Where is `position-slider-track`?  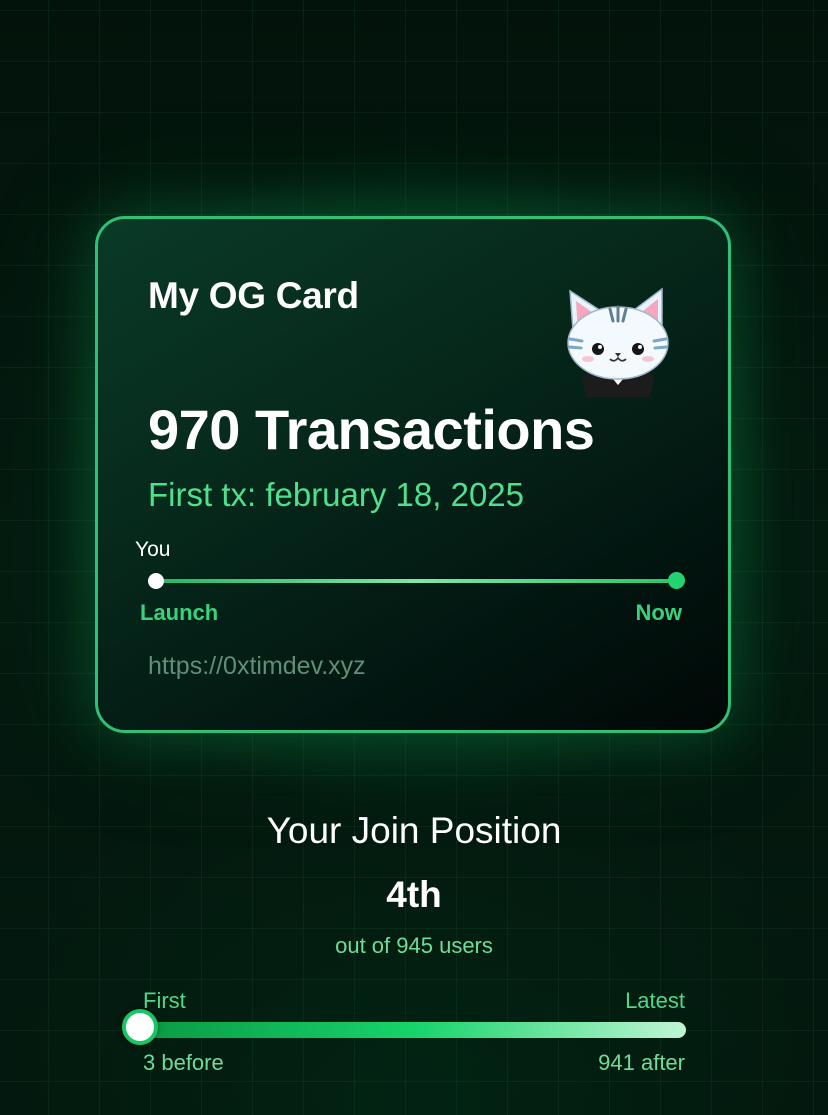 position-slider-track is located at coordinates (414, 1030).